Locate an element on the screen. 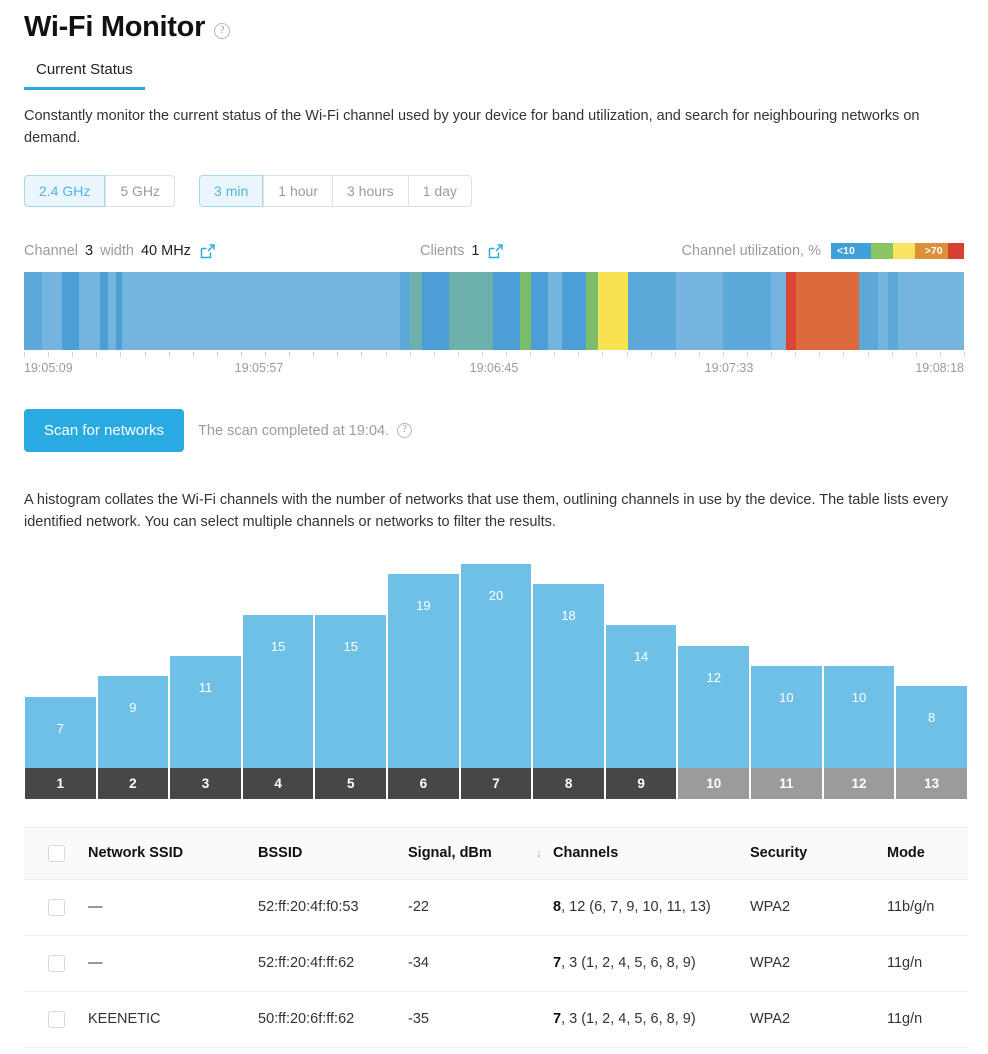 This screenshot has width=988, height=1054. band-option-2-4ghz: 2.4 GHz is located at coordinates (65, 191).